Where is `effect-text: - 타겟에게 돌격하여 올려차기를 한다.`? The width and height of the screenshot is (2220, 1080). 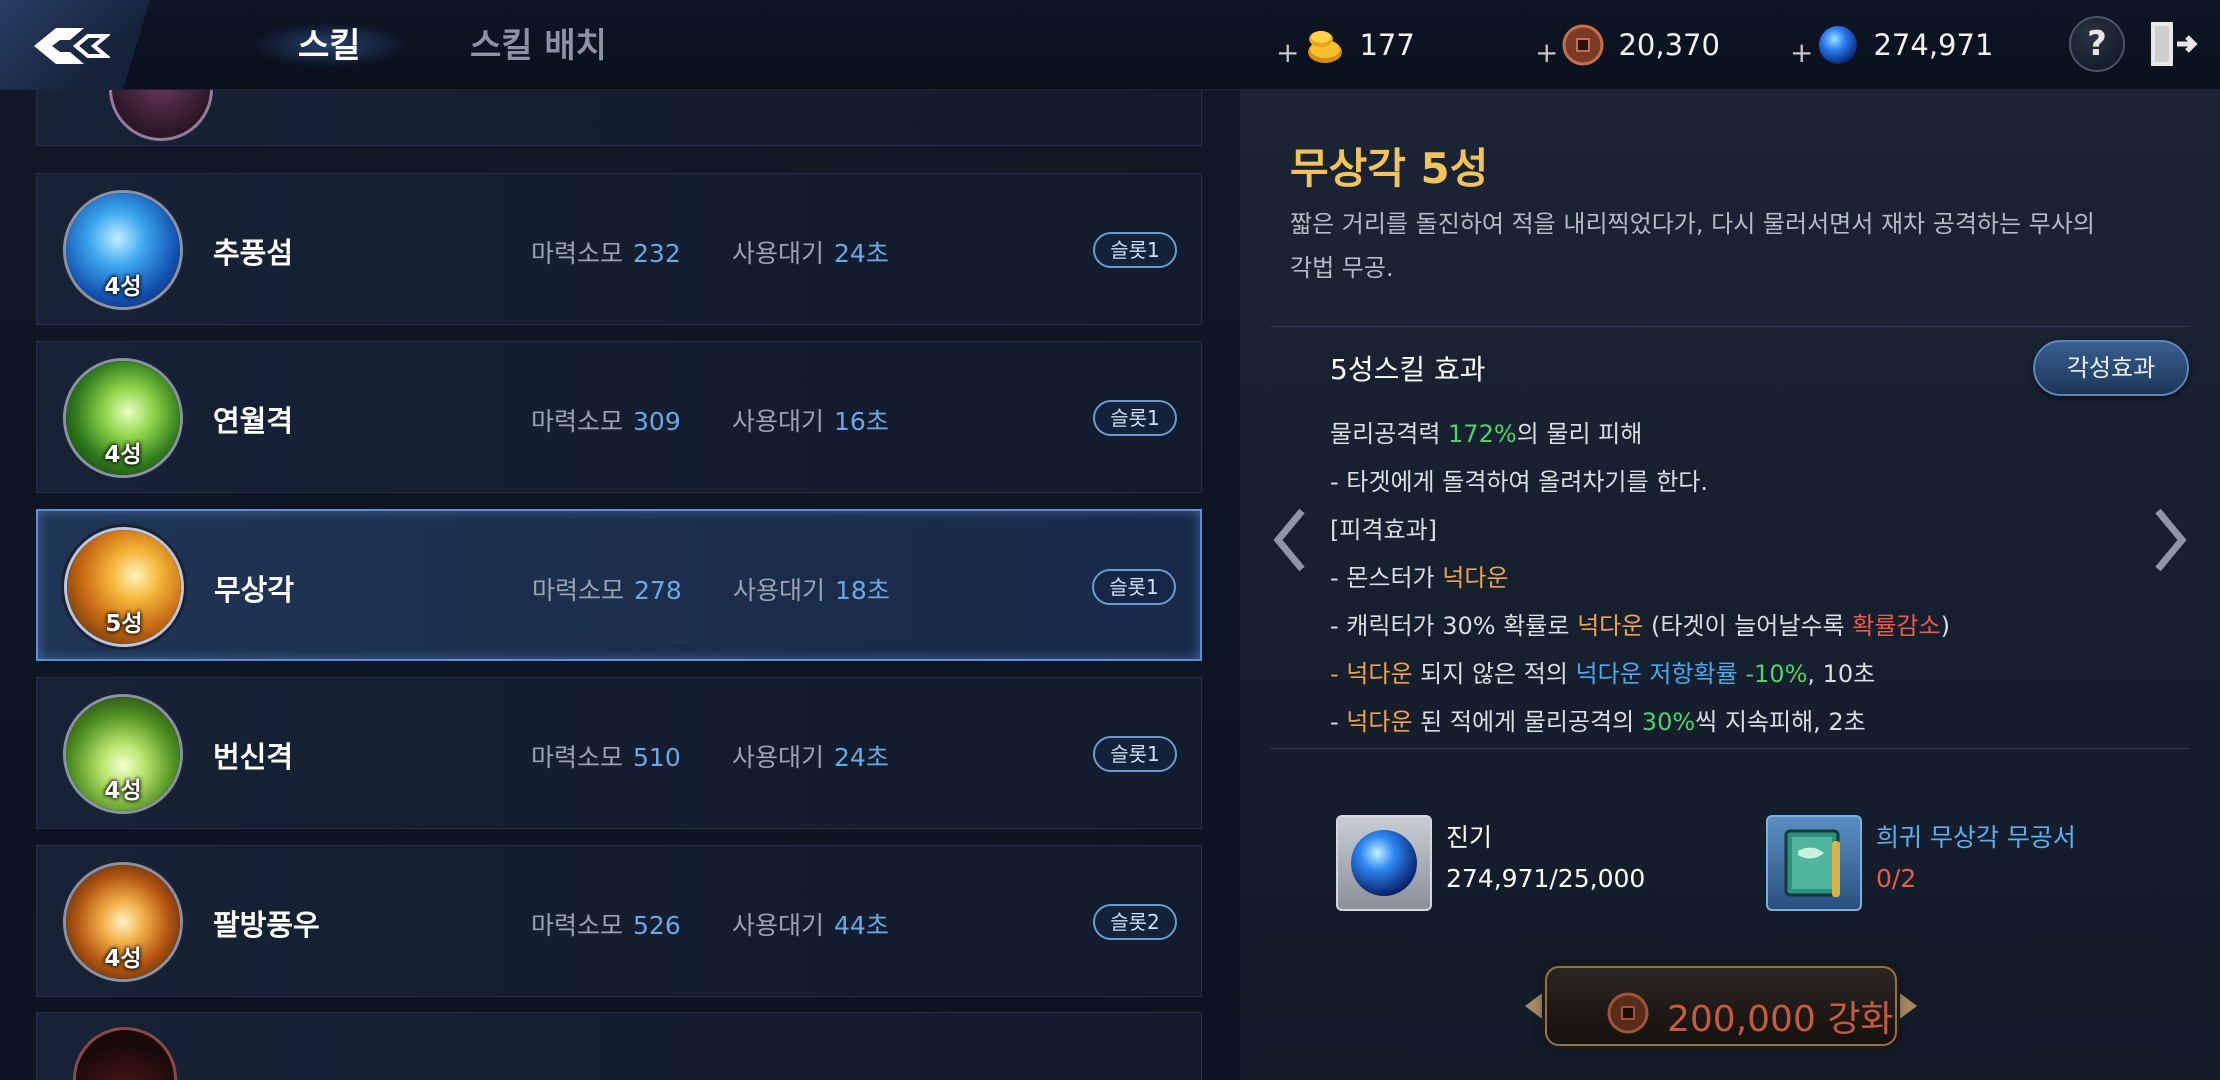 effect-text: - 타겟에게 돌격하여 올려차기를 한다. is located at coordinates (1519, 482).